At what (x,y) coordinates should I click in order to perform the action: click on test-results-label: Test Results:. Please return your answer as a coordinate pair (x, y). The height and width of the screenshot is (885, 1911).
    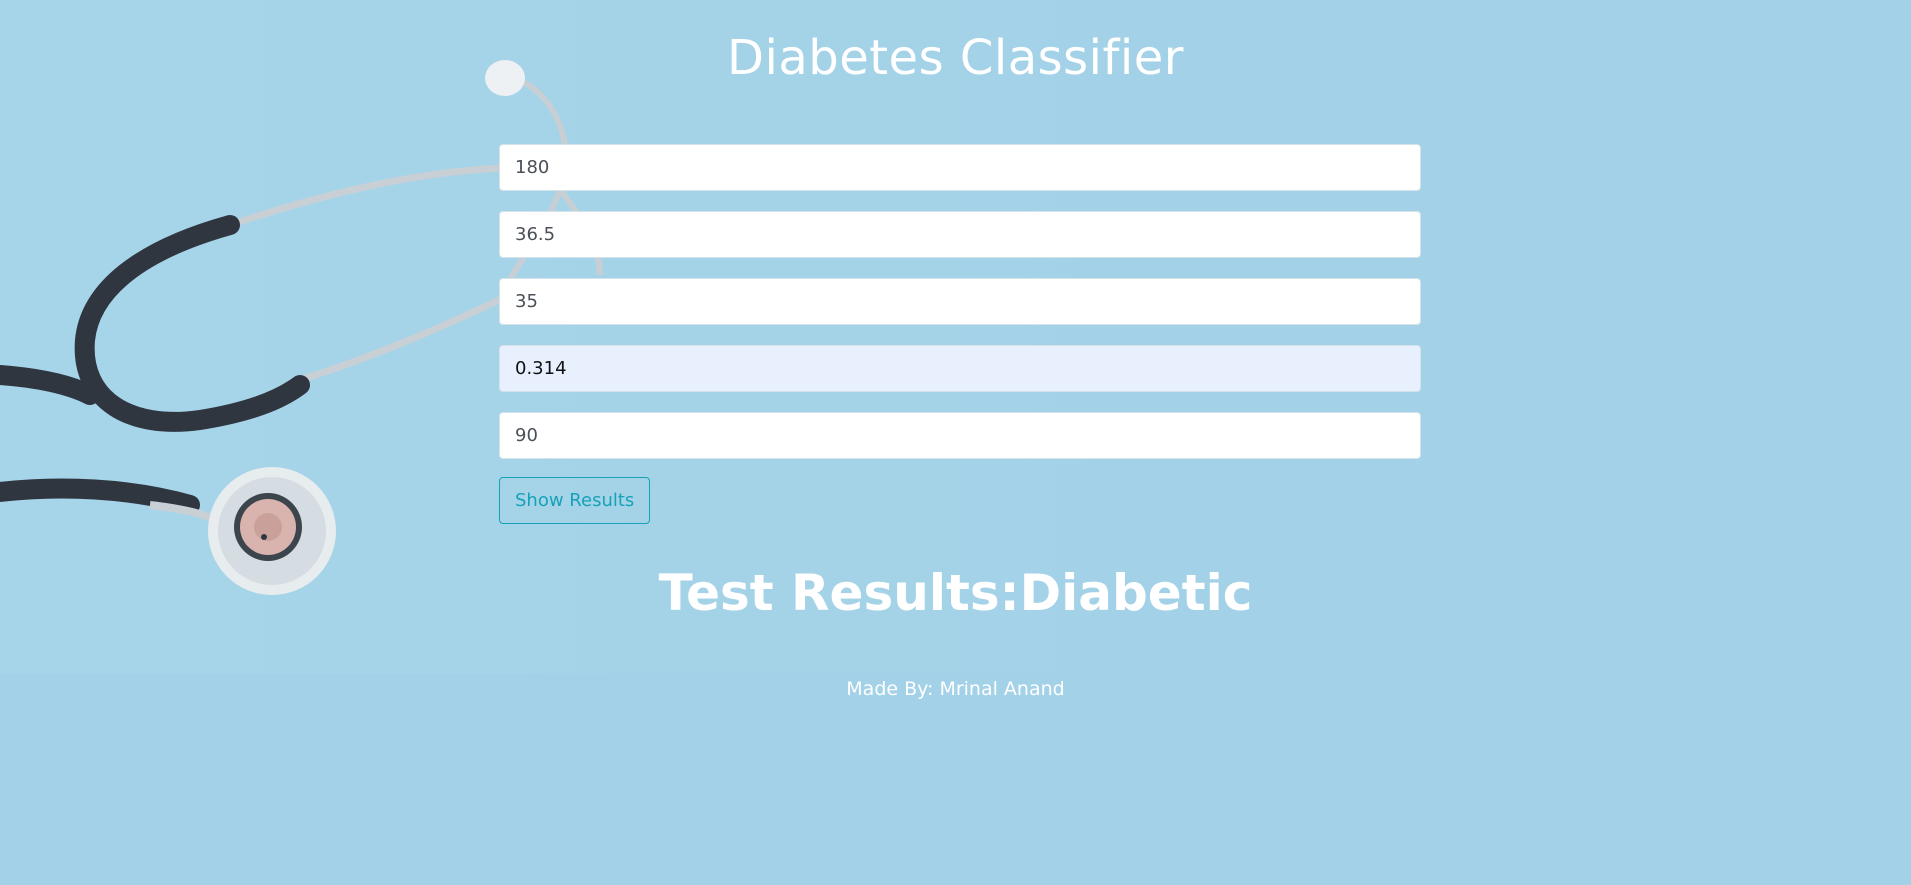
    Looking at the image, I should click on (839, 593).